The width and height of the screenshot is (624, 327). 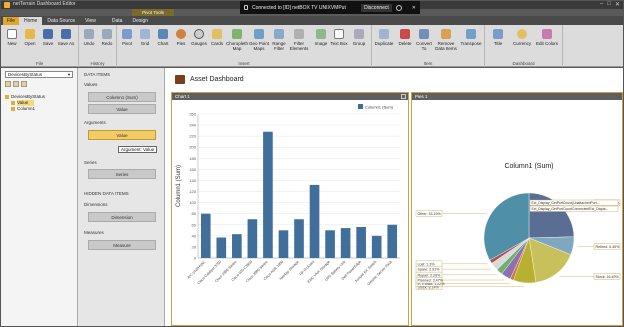 What do you see at coordinates (321, 34) in the screenshot?
I see `image-icon` at bounding box center [321, 34].